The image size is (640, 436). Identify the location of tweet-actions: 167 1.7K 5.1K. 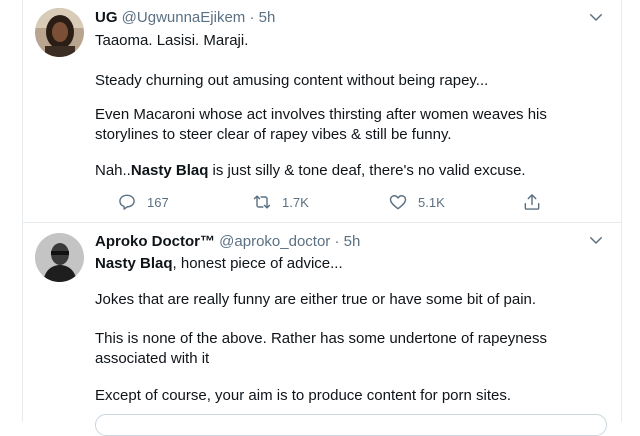
(317, 202).